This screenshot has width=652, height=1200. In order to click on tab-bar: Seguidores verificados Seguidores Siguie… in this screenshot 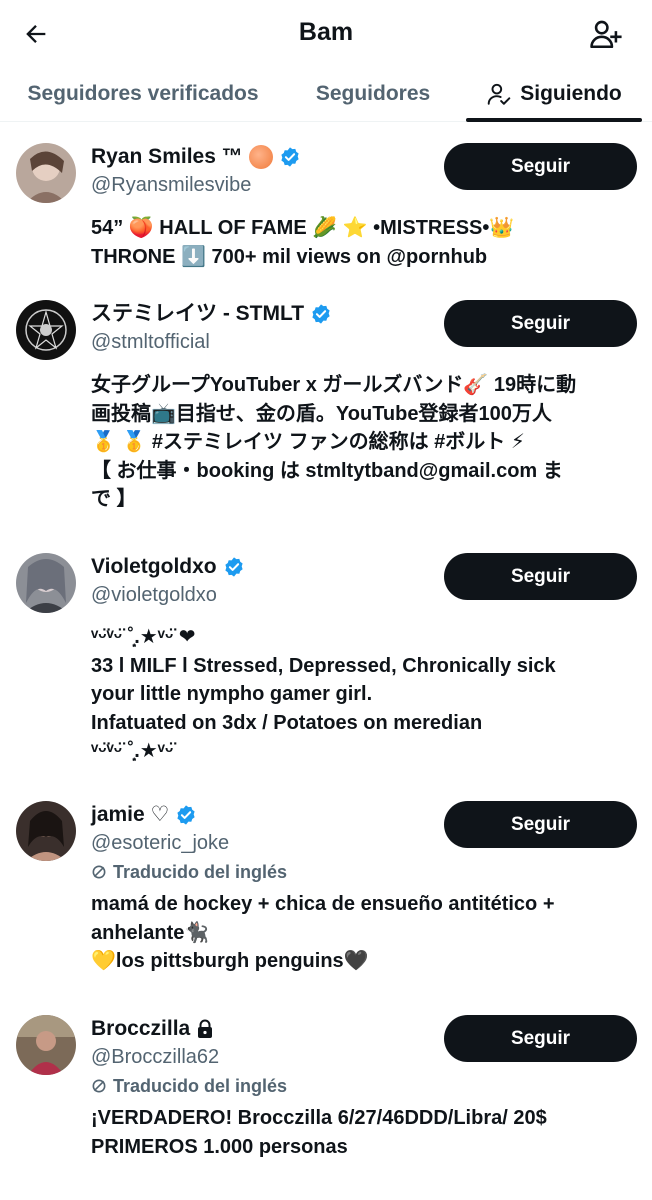, I will do `click(326, 94)`.